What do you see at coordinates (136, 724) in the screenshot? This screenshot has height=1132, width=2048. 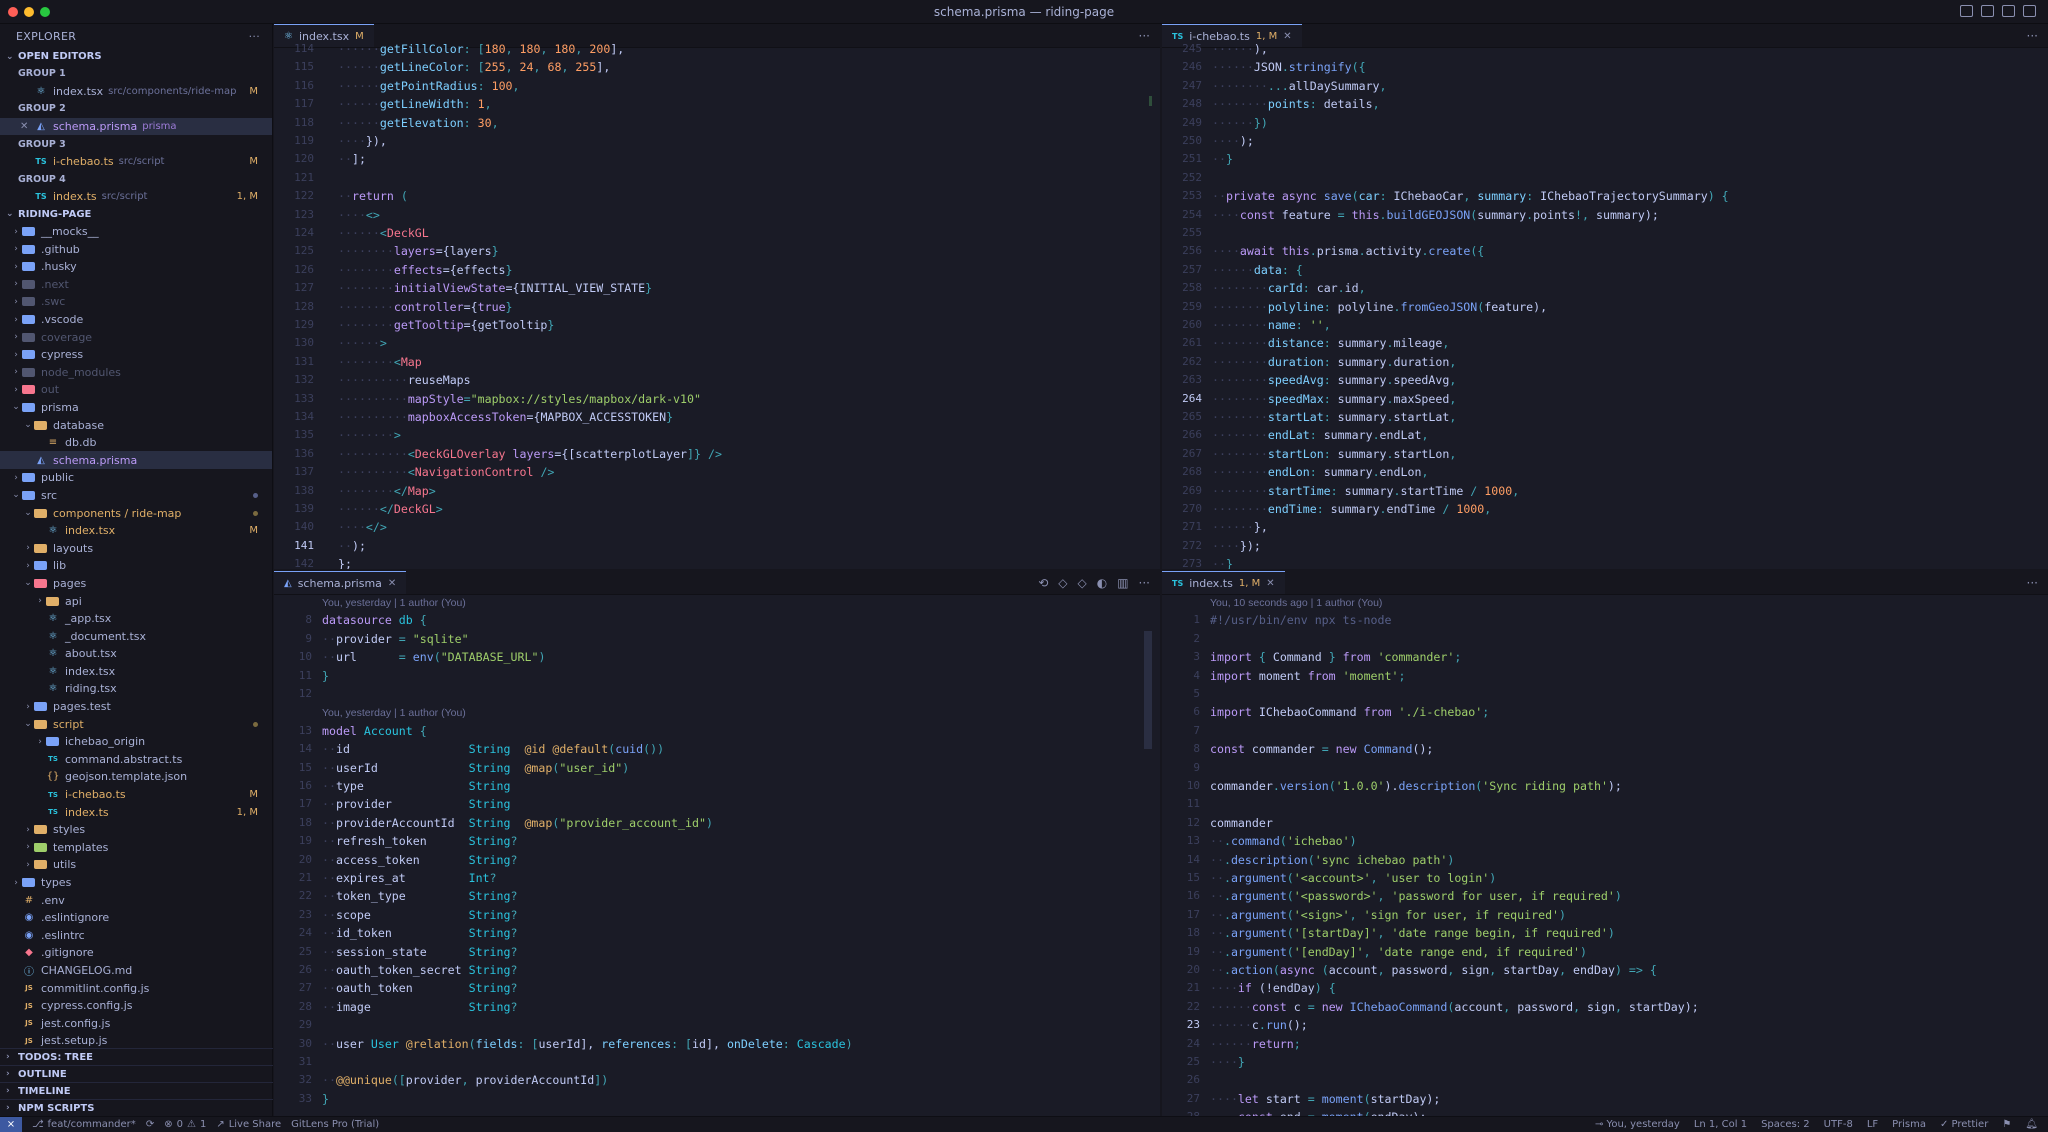 I see `tree-folder: ⌄ script` at bounding box center [136, 724].